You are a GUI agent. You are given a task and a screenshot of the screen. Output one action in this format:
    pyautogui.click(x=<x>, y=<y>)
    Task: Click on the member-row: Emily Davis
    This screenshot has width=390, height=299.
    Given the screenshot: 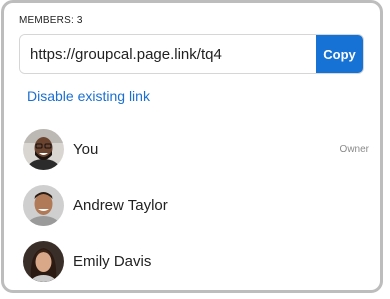 What is the action you would take?
    pyautogui.click(x=198, y=261)
    